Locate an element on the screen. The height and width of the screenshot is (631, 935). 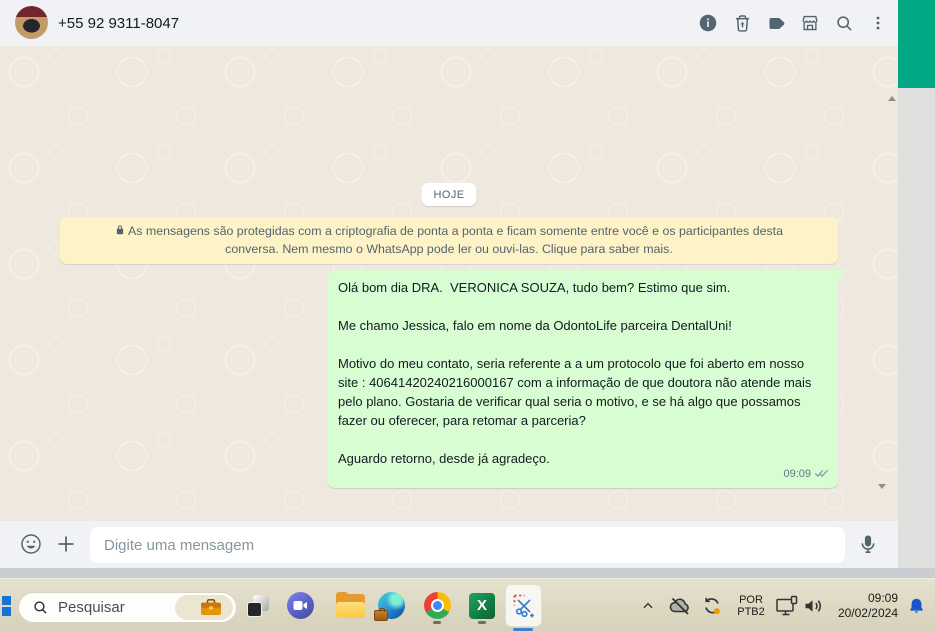
double-check-icon is located at coordinates (821, 474).